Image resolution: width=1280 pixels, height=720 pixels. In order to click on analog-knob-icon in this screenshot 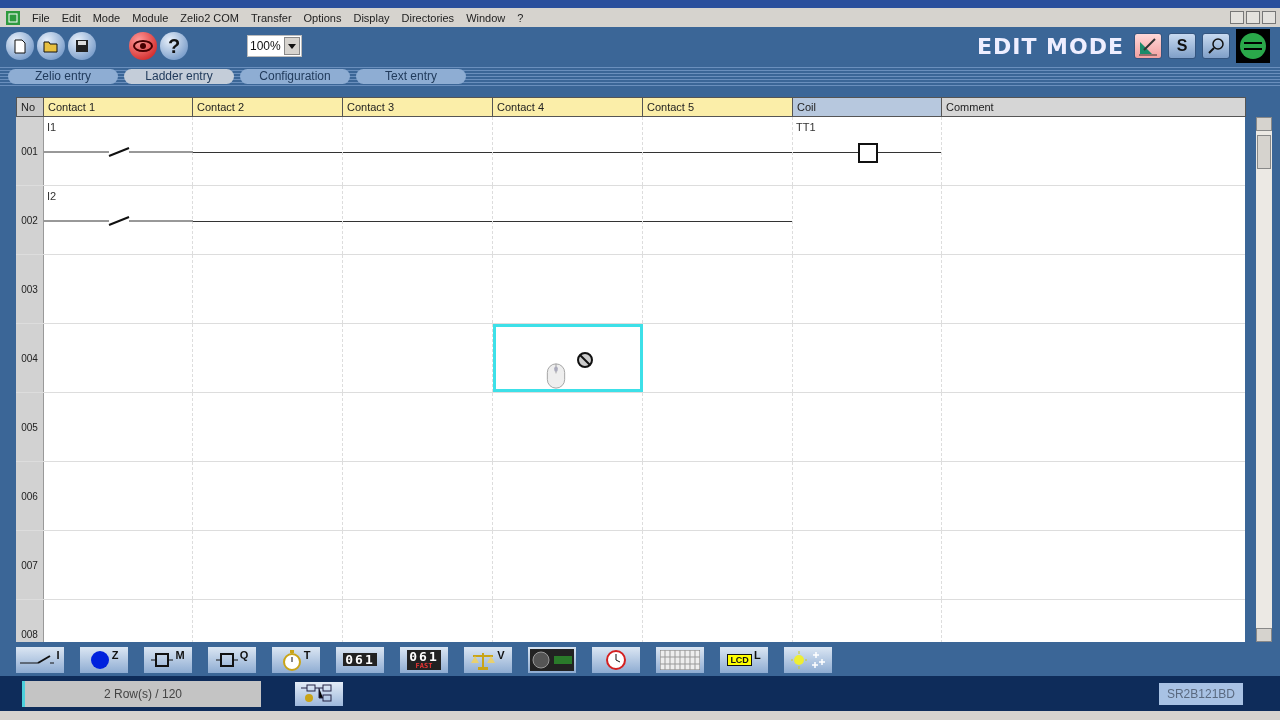, I will do `click(552, 659)`.